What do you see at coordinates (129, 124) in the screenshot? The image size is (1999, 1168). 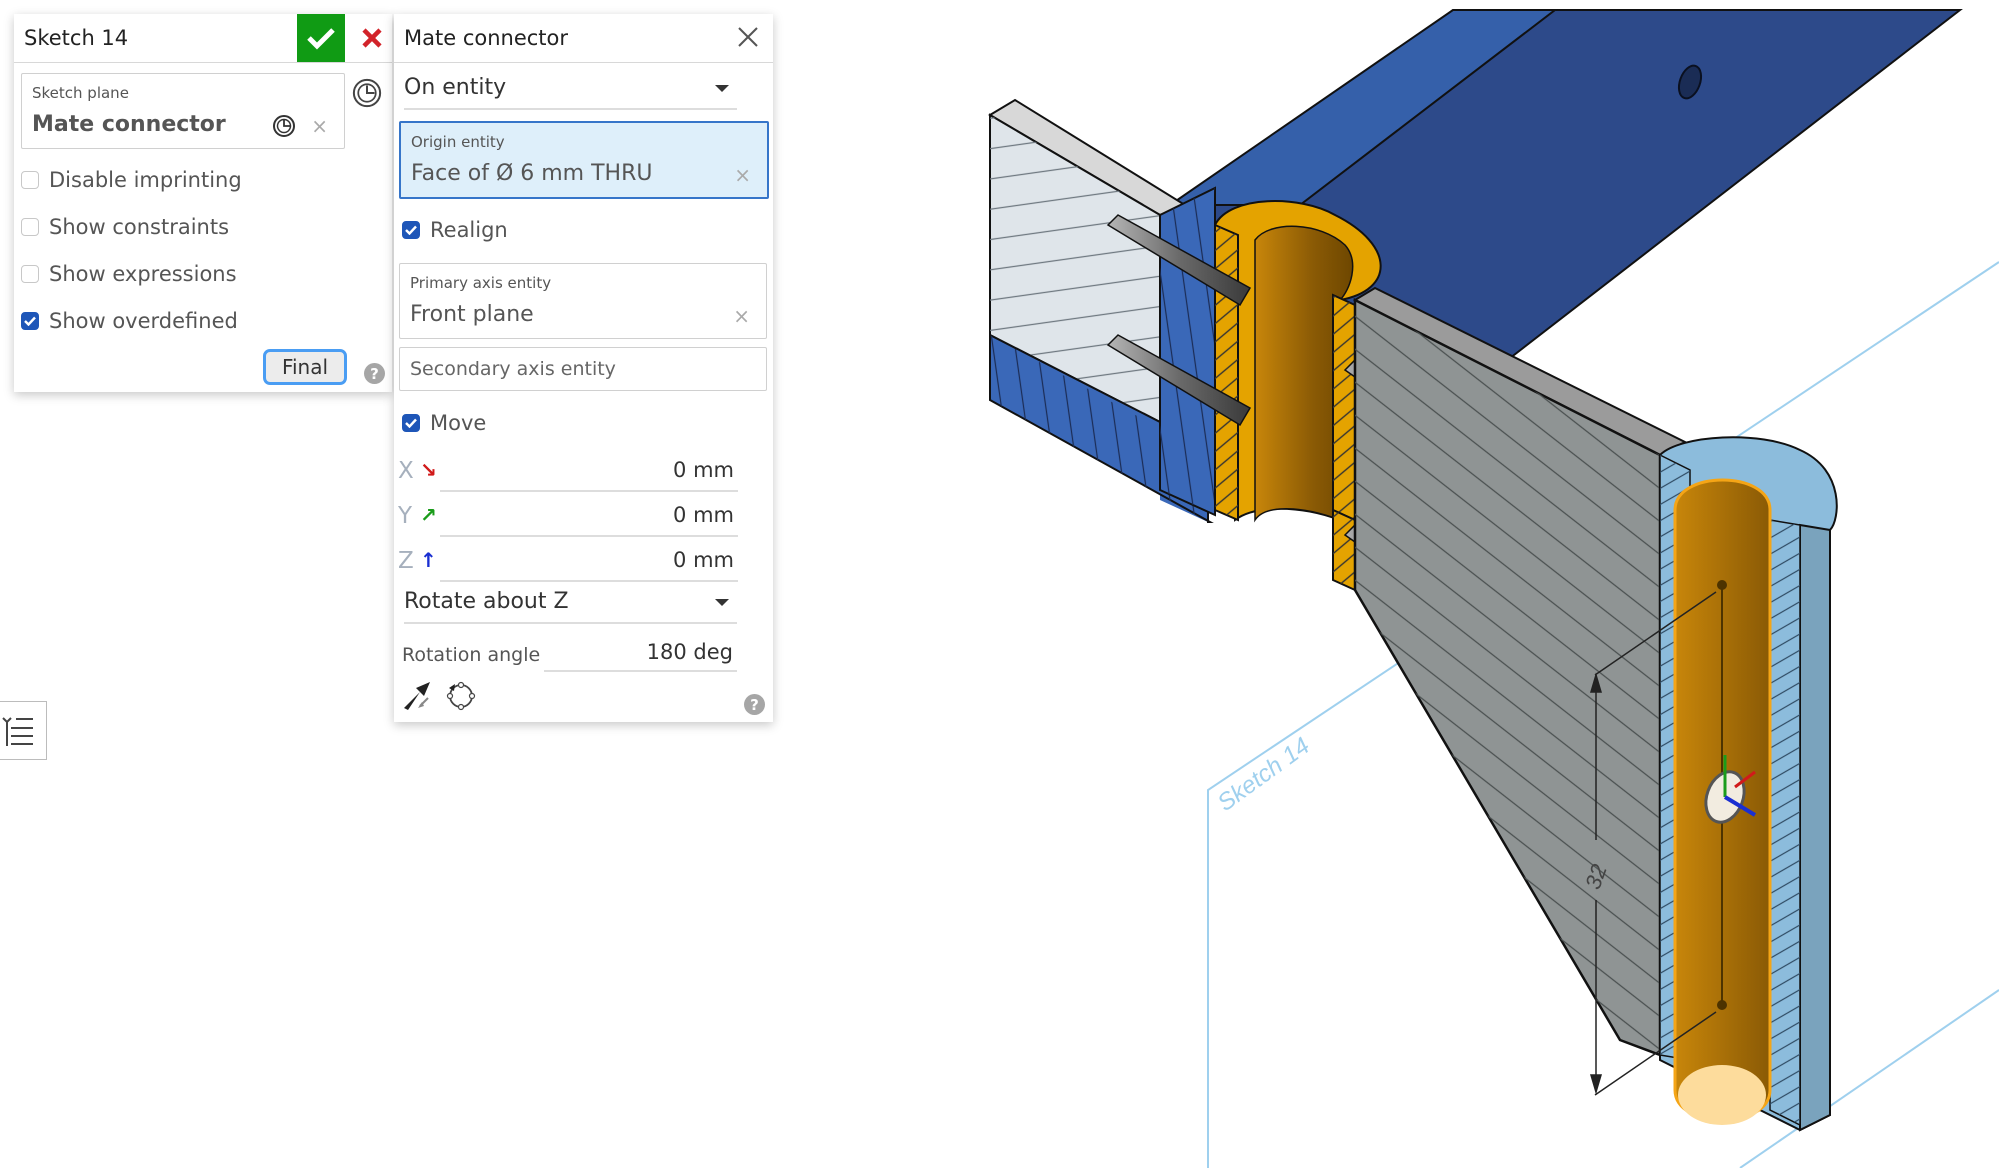 I see `sketch-plane-value: Mate connector` at bounding box center [129, 124].